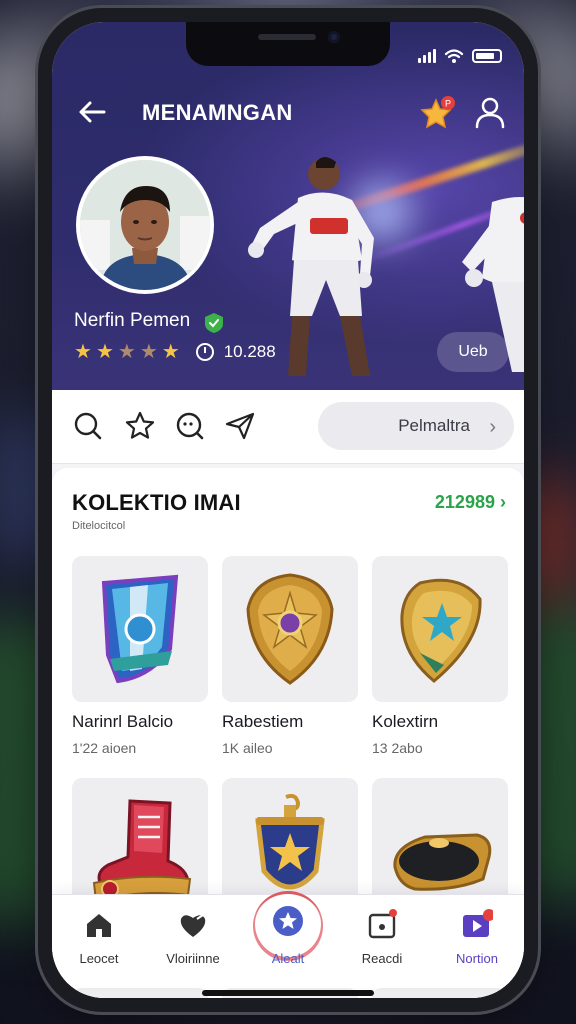 The width and height of the screenshot is (576, 1024). I want to click on home-indicator, so click(288, 993).